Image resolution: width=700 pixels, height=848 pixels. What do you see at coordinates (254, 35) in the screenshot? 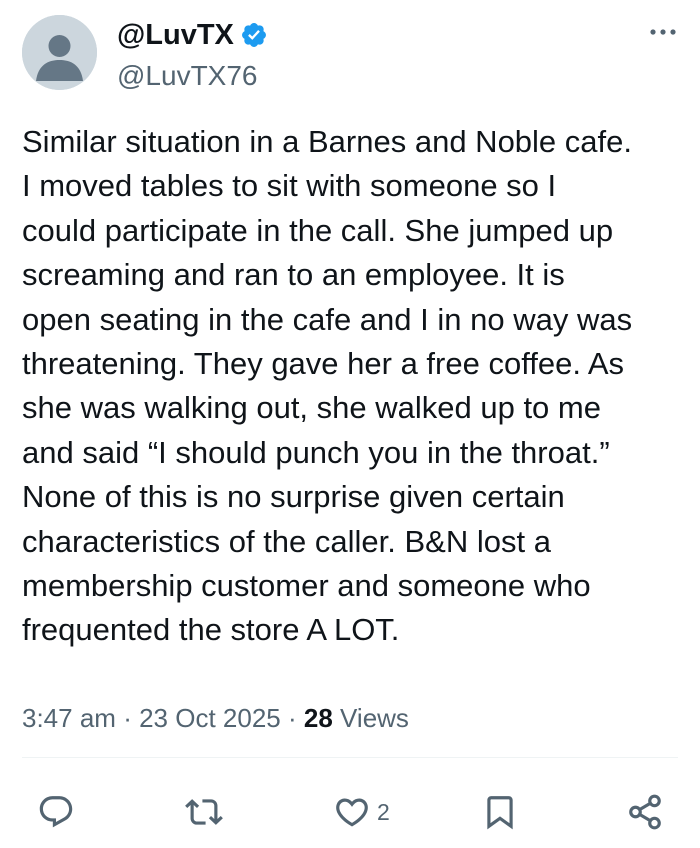
I see `verified-badge-icon` at bounding box center [254, 35].